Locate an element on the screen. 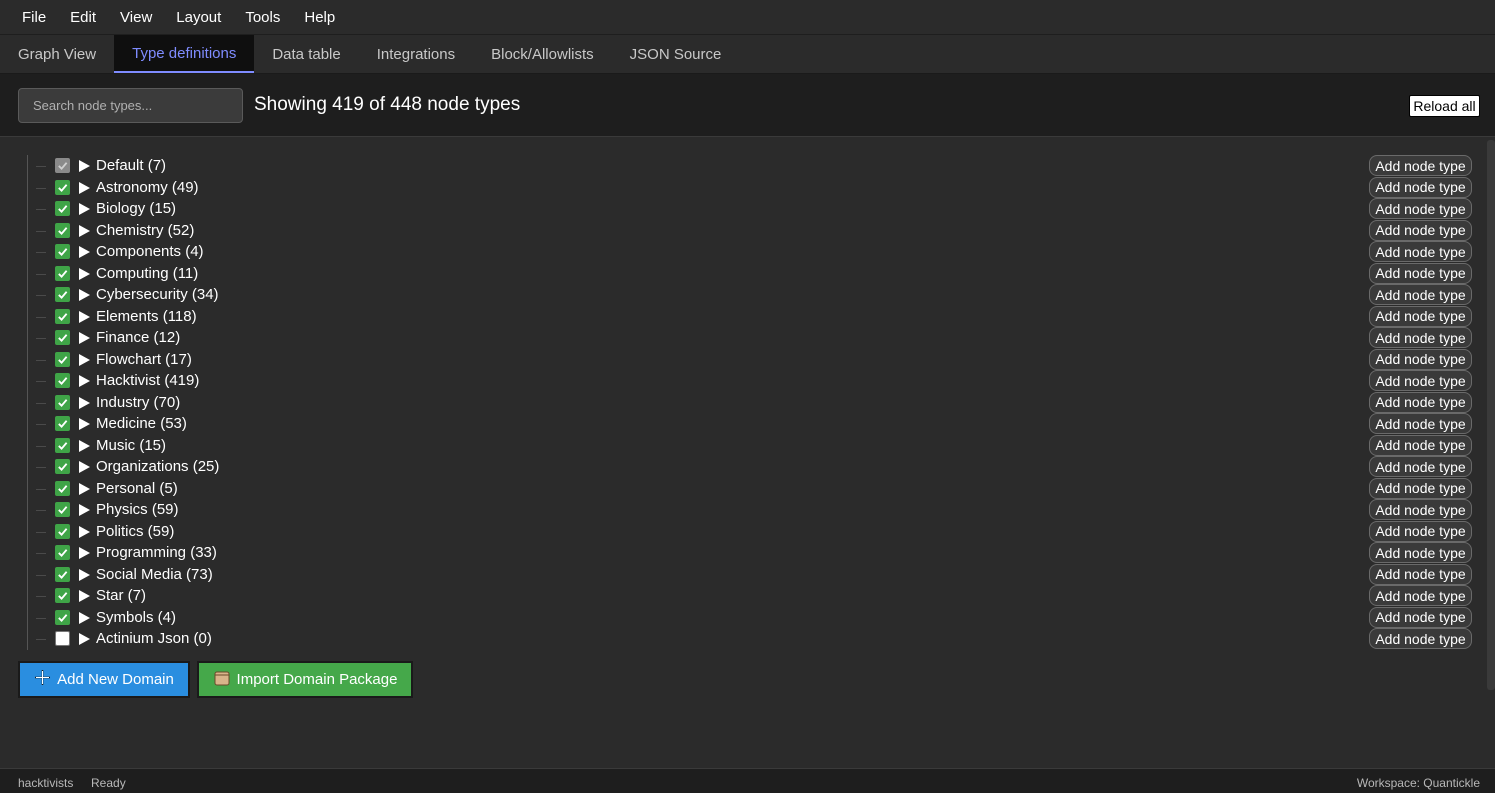 The width and height of the screenshot is (1495, 793). domain-label: Music (15) is located at coordinates (131, 445).